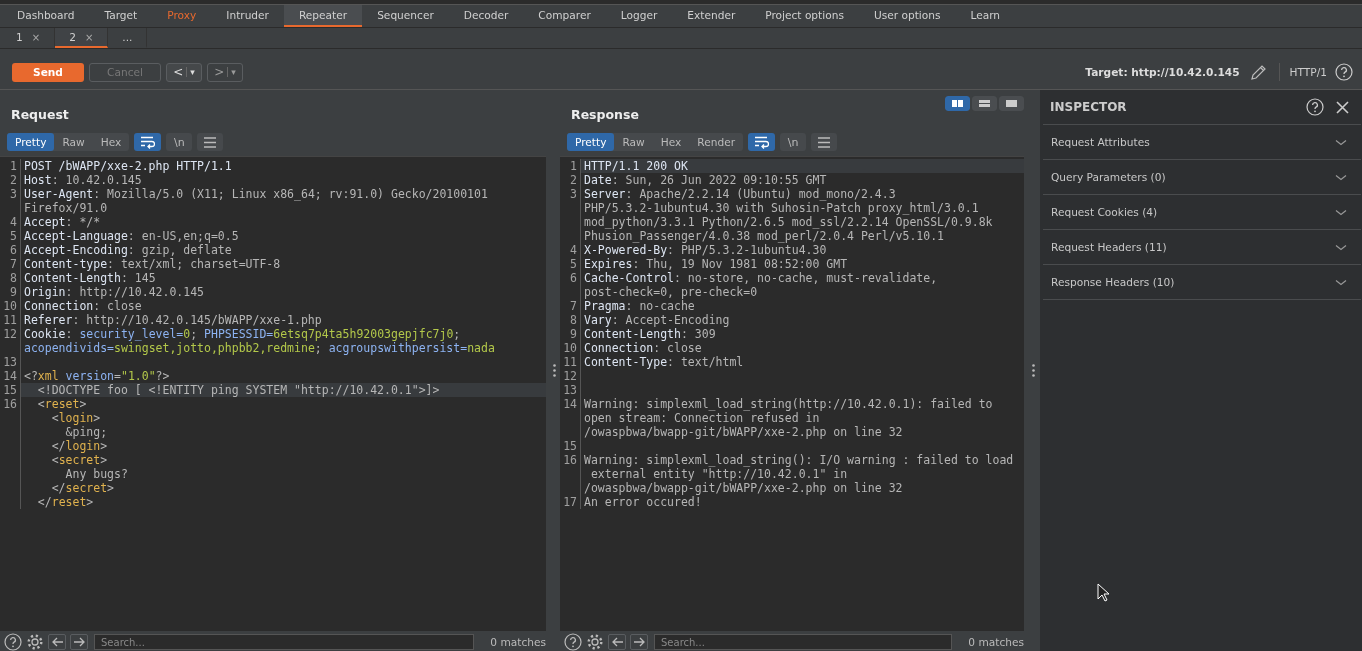 The image size is (1362, 651). What do you see at coordinates (1162, 72) in the screenshot?
I see `target-label: Target: http://10.42.0.145` at bounding box center [1162, 72].